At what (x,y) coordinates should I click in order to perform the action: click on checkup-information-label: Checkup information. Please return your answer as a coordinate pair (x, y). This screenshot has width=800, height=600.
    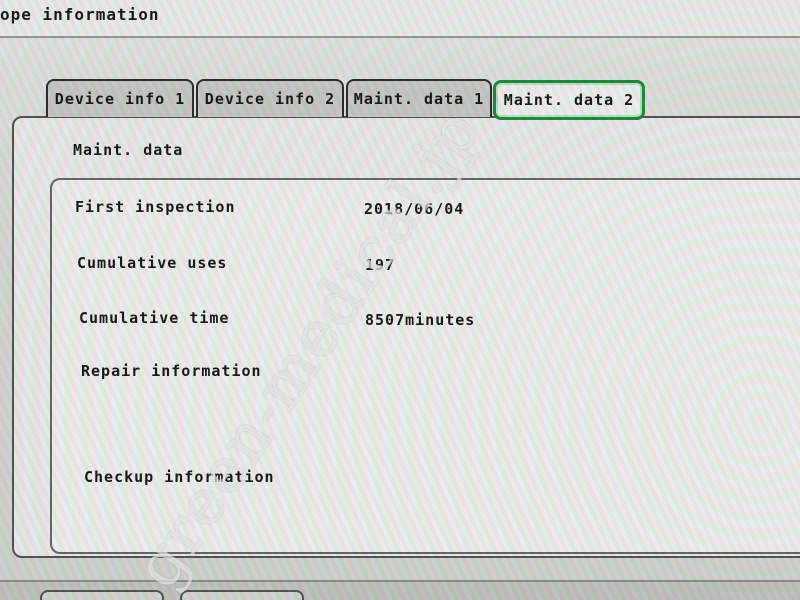
    Looking at the image, I should click on (179, 477).